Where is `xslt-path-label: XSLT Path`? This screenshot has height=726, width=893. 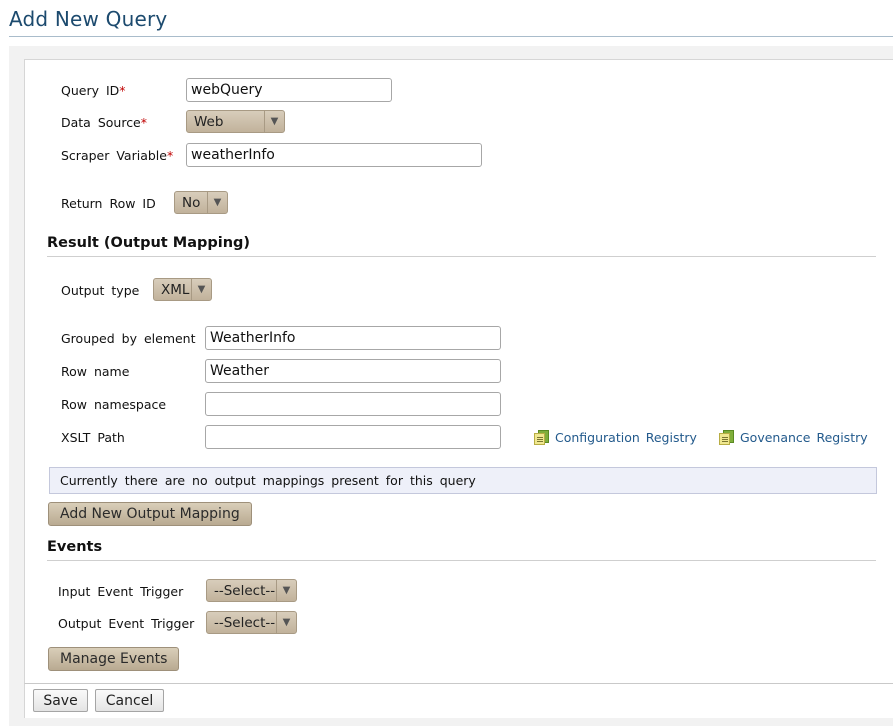
xslt-path-label: XSLT Path is located at coordinates (93, 437).